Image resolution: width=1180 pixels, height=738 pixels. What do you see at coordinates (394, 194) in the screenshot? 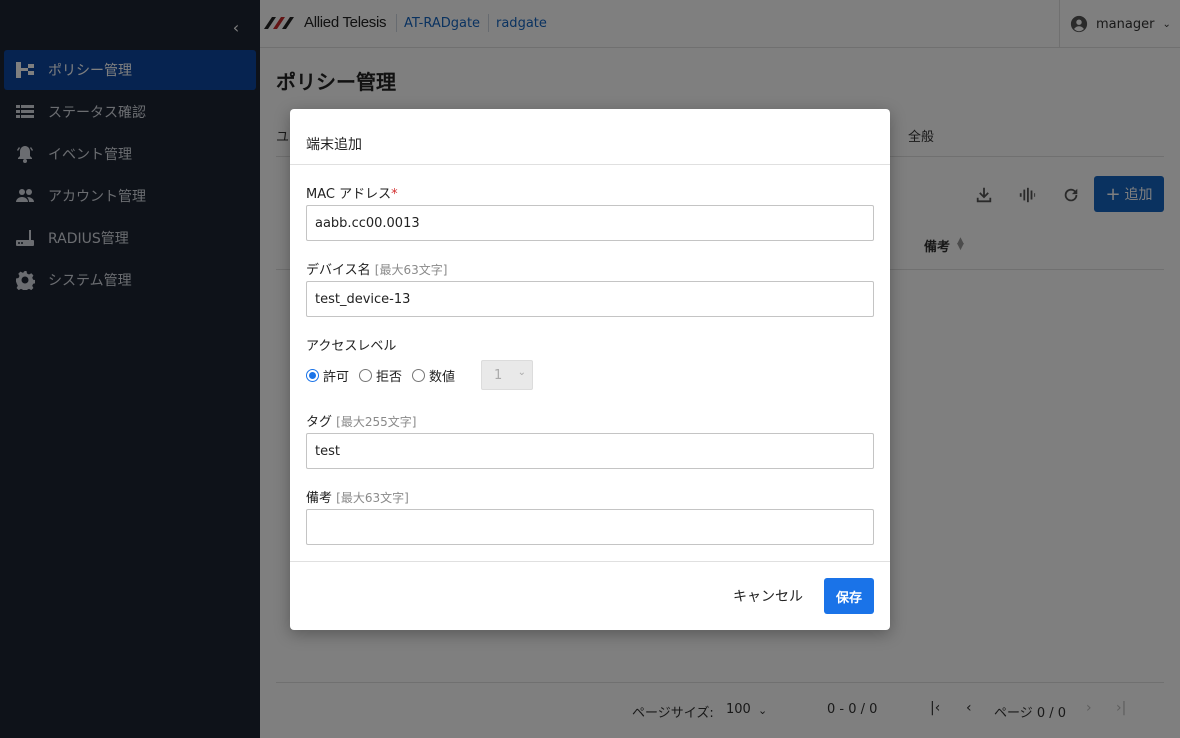
I see `required-marker: *` at bounding box center [394, 194].